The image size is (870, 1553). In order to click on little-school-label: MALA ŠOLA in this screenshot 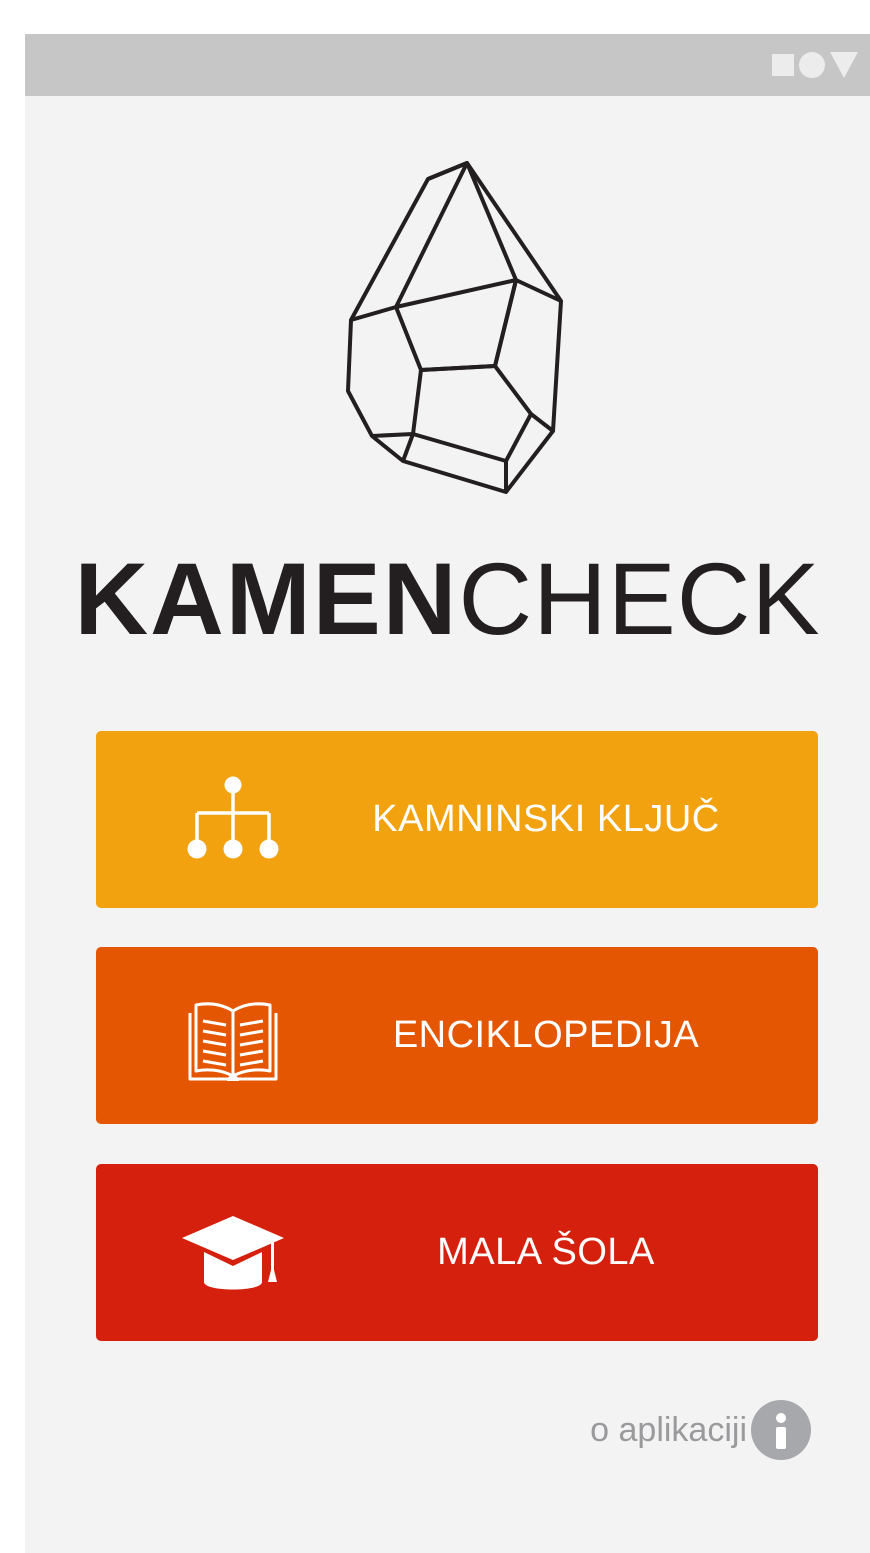, I will do `click(546, 1252)`.